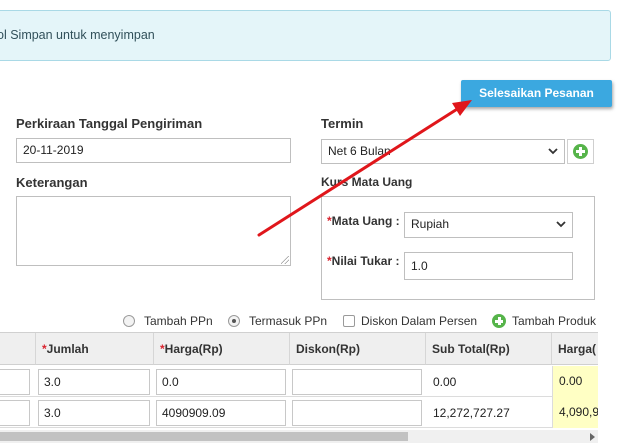  Describe the element at coordinates (554, 321) in the screenshot. I see `add-product-link: Tambah Produk` at that location.